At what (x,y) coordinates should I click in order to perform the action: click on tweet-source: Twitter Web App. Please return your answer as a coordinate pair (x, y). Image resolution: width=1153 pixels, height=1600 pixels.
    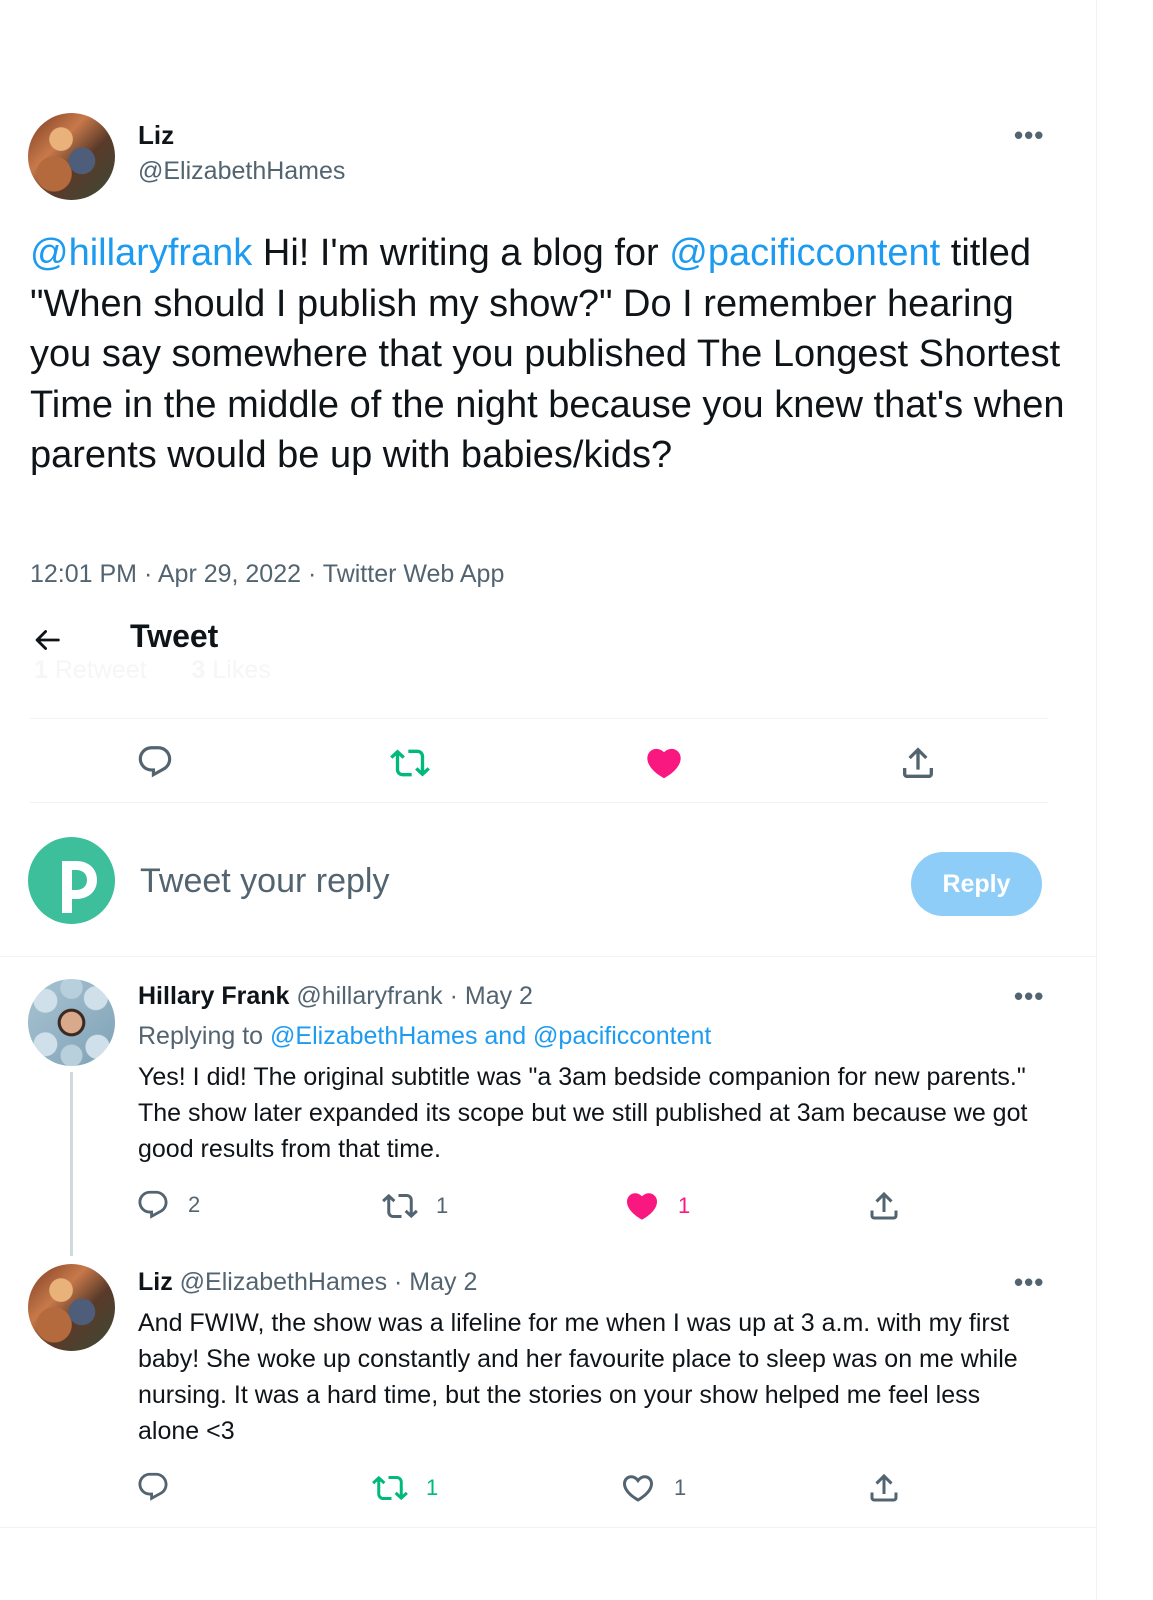
    Looking at the image, I should click on (414, 574).